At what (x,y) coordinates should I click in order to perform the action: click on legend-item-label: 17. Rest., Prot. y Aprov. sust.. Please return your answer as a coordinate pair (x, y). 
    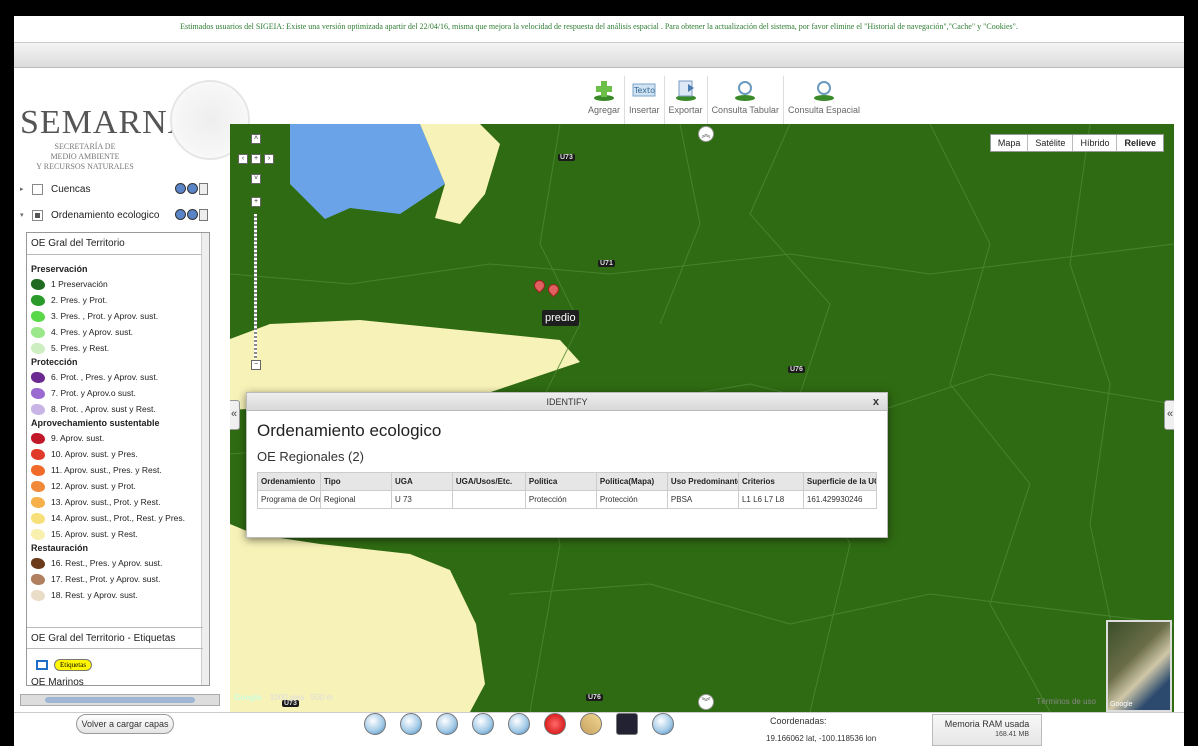
    Looking at the image, I should click on (106, 579).